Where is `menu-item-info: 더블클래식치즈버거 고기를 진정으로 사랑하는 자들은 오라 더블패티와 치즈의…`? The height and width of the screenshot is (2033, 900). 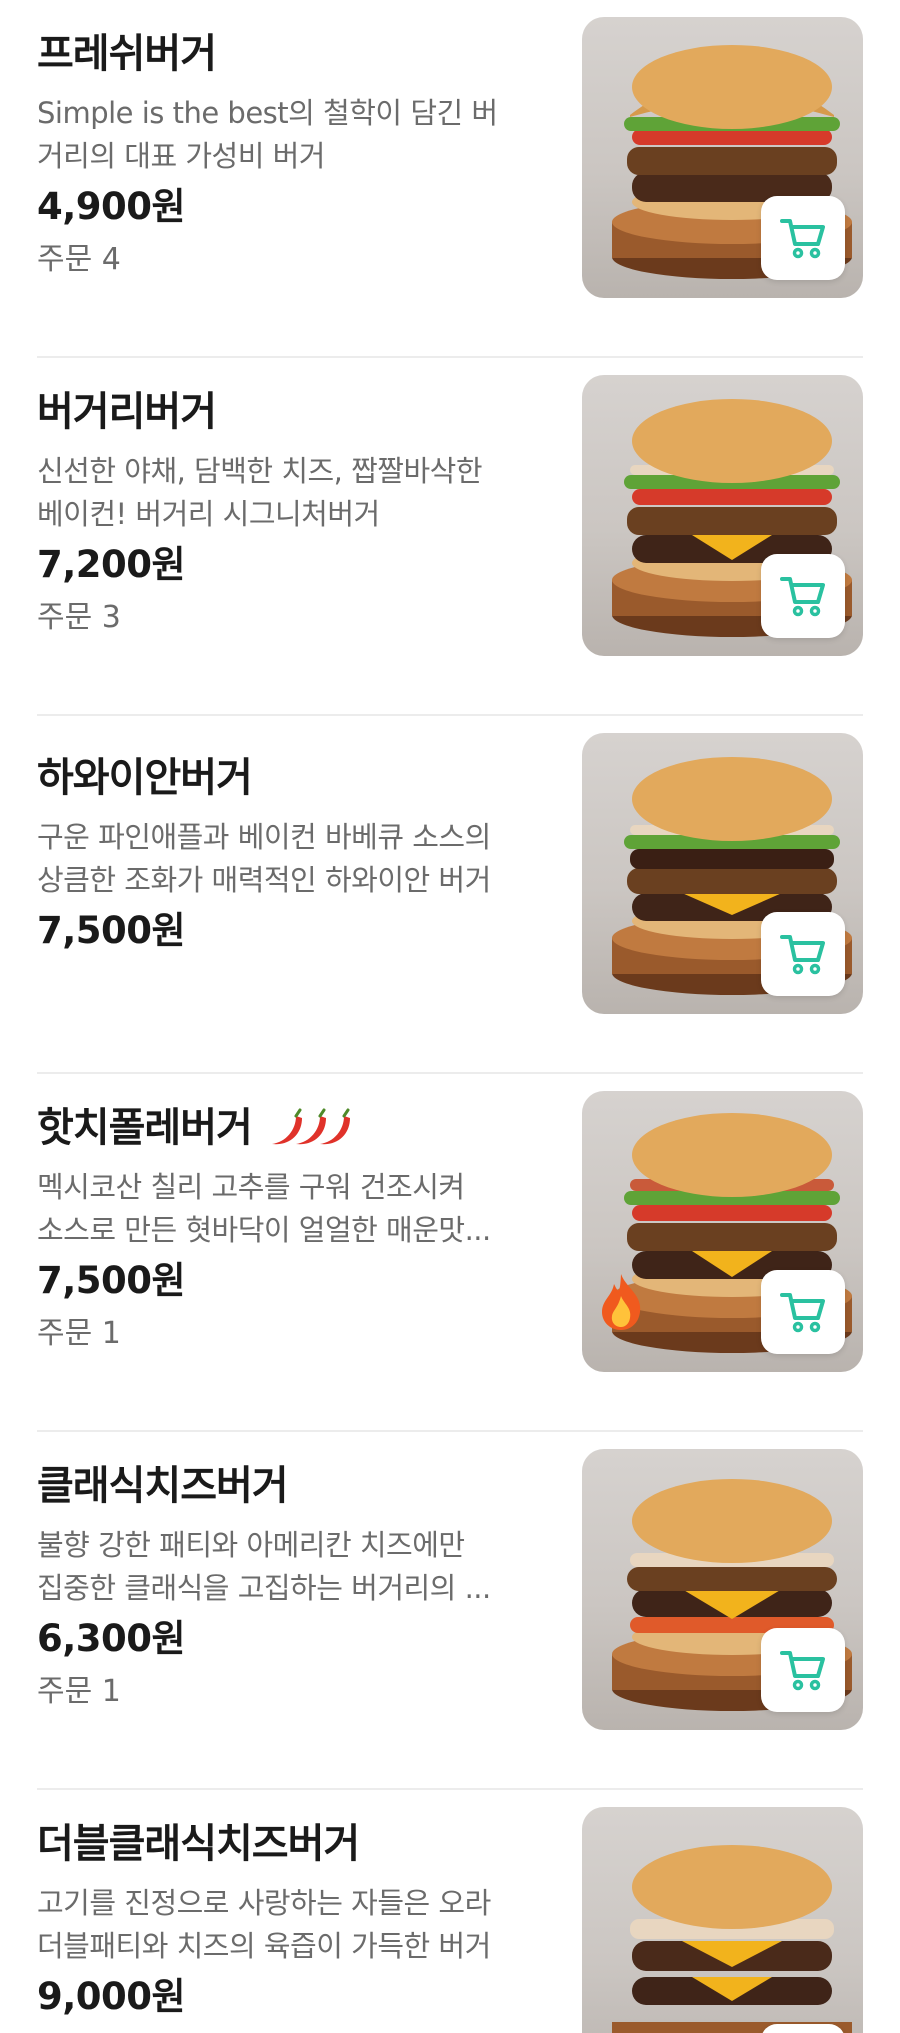 menu-item-info: 더블클래식치즈버거 고기를 진정으로 사랑하는 자들은 오라 더블패티와 치즈의… is located at coordinates (287, 1921).